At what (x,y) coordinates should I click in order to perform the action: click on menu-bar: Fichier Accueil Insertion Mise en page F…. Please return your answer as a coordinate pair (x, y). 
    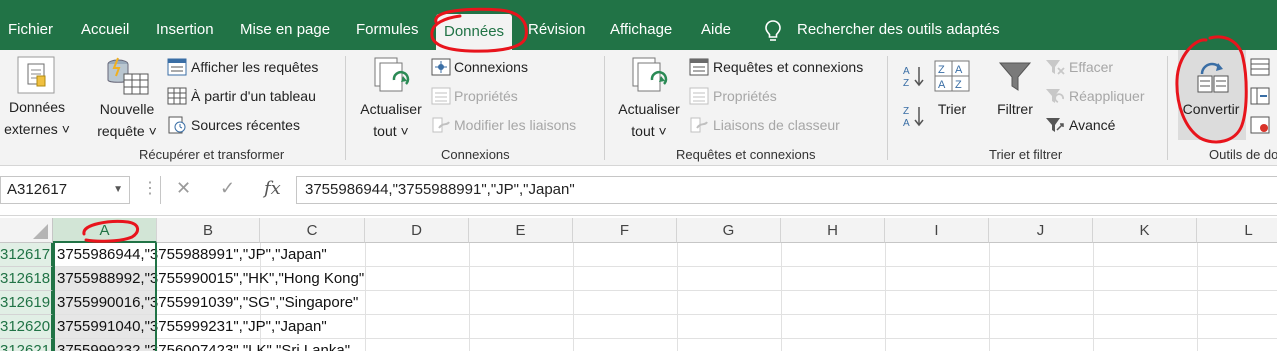
    Looking at the image, I should click on (638, 25).